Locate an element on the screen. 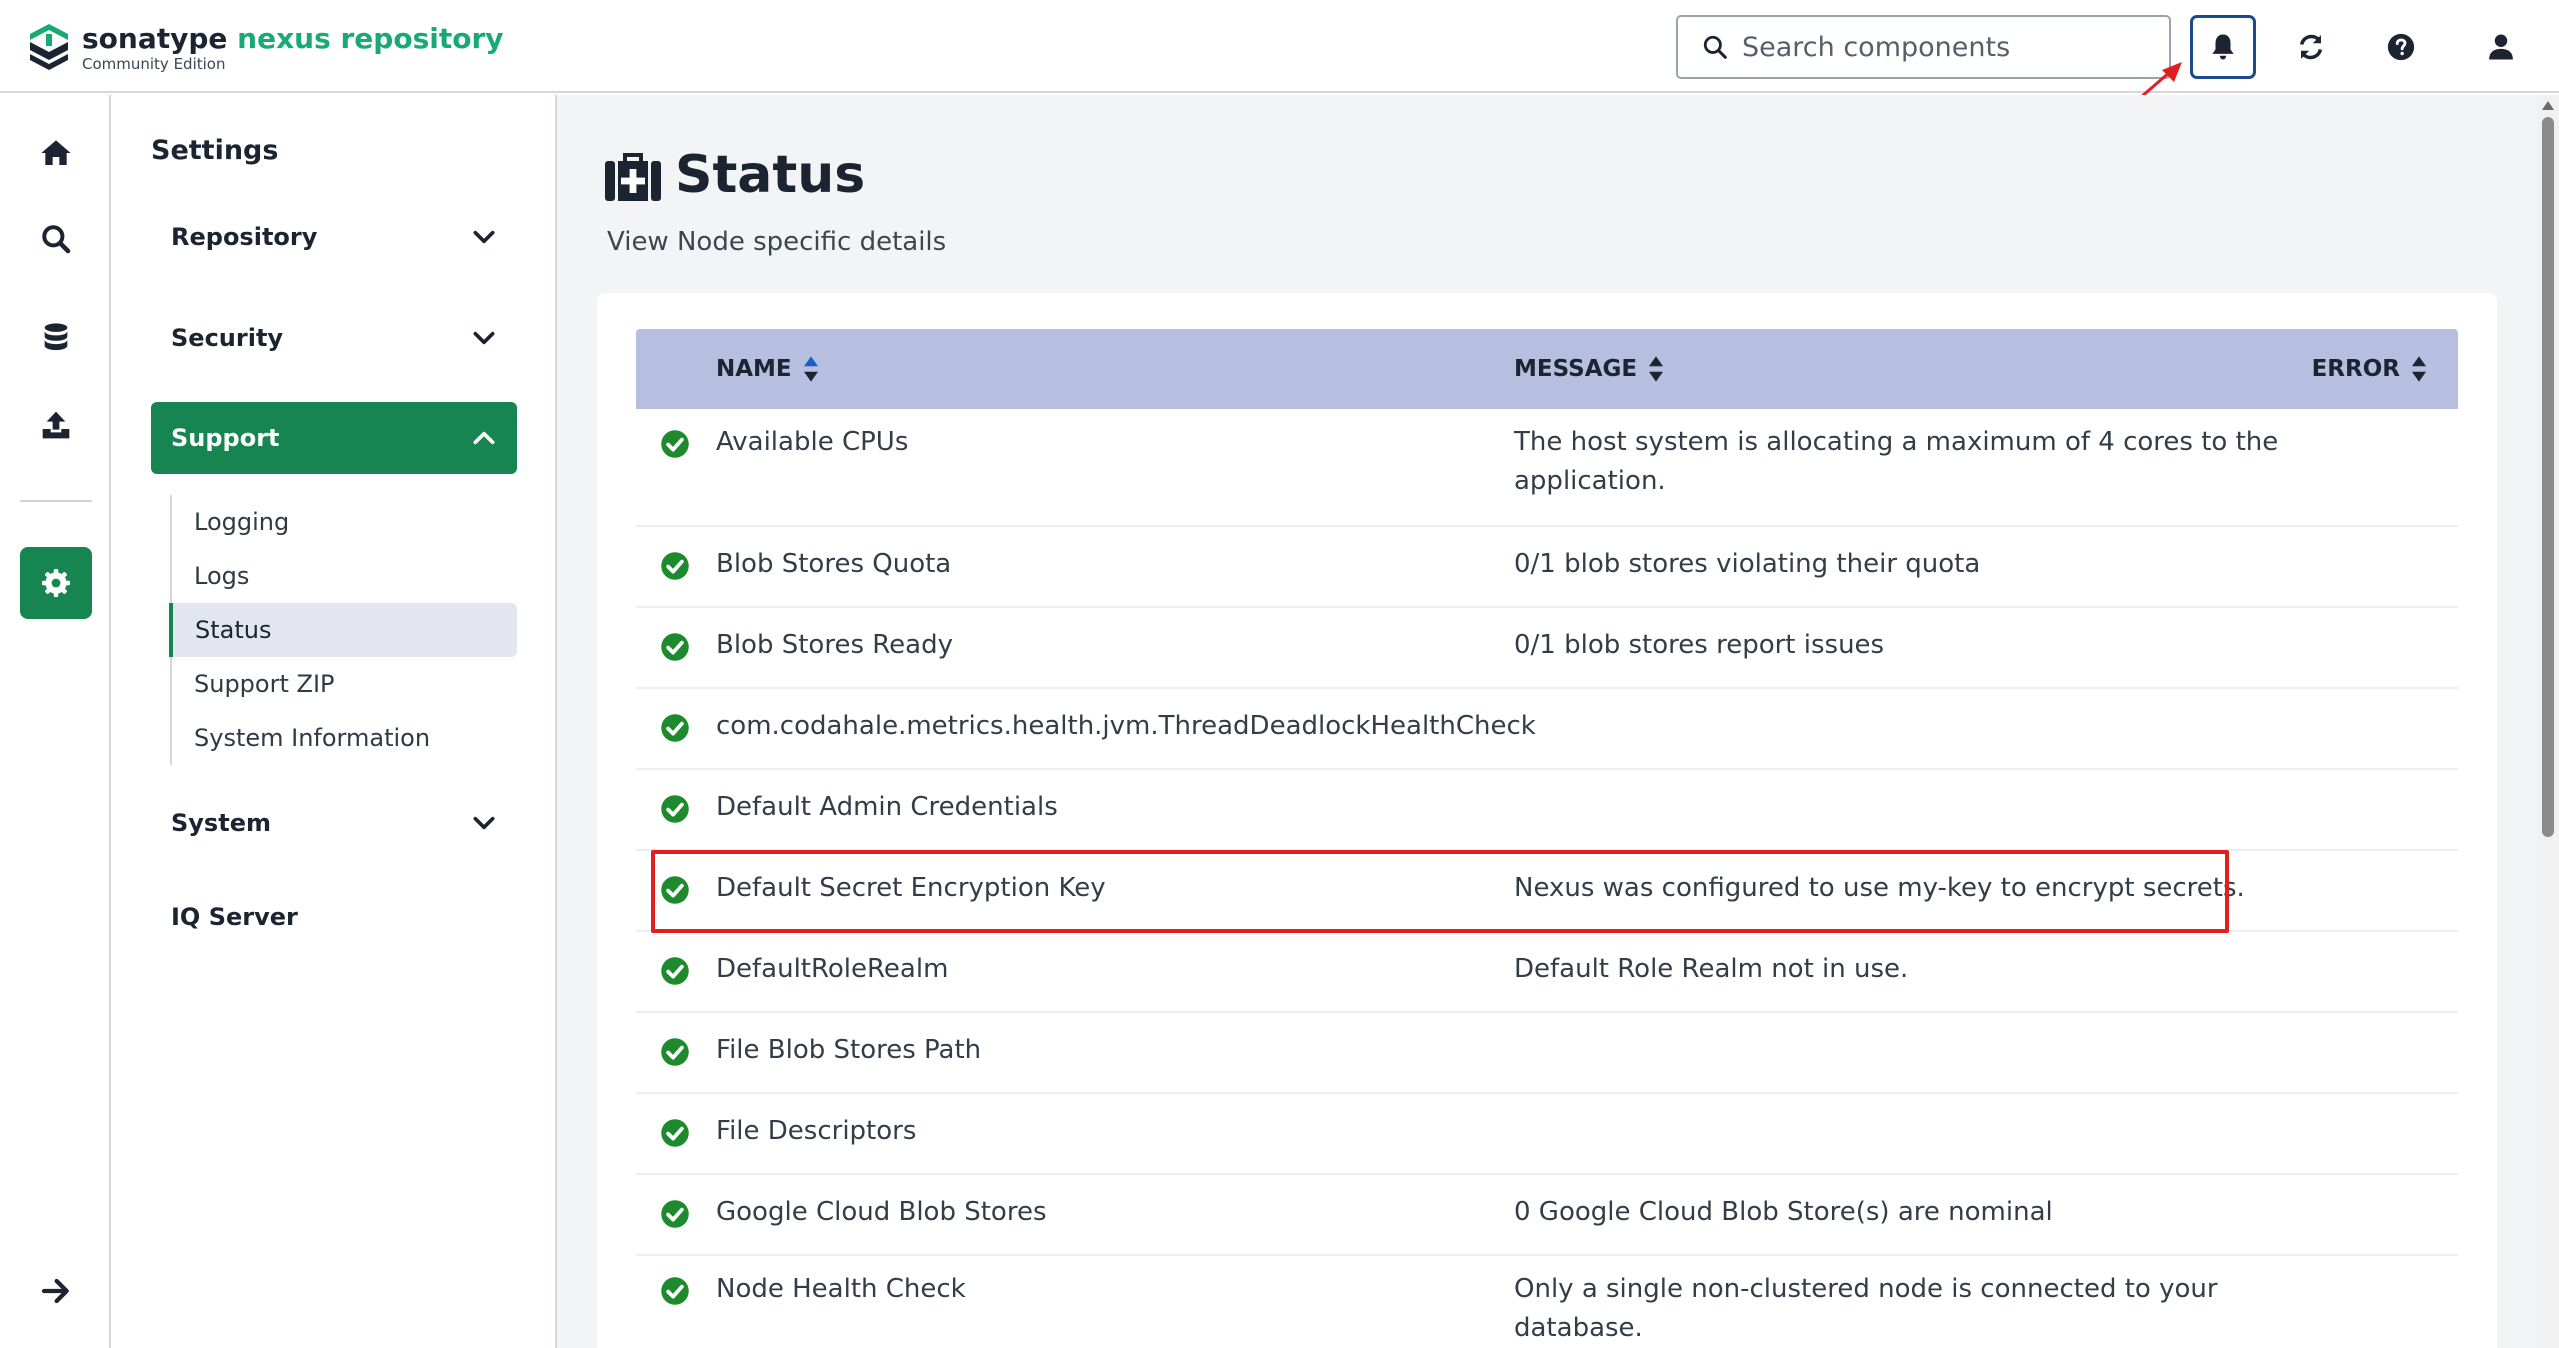 This screenshot has height=1348, width=2559. cell-name: Default Admin Credentials is located at coordinates (887, 807).